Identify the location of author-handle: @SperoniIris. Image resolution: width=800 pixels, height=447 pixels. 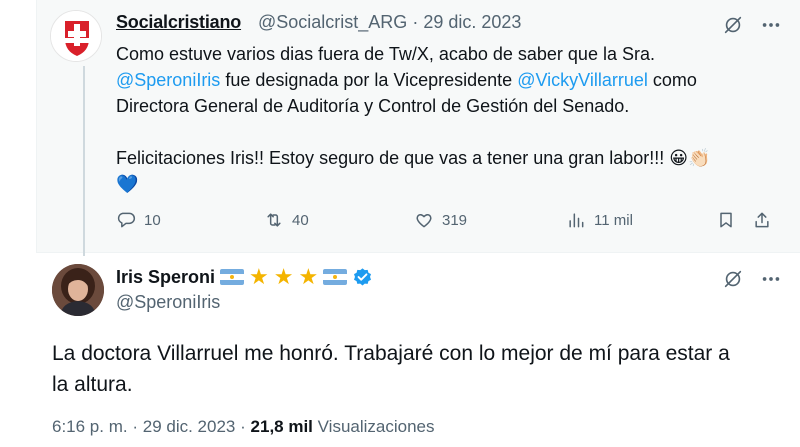
(168, 302).